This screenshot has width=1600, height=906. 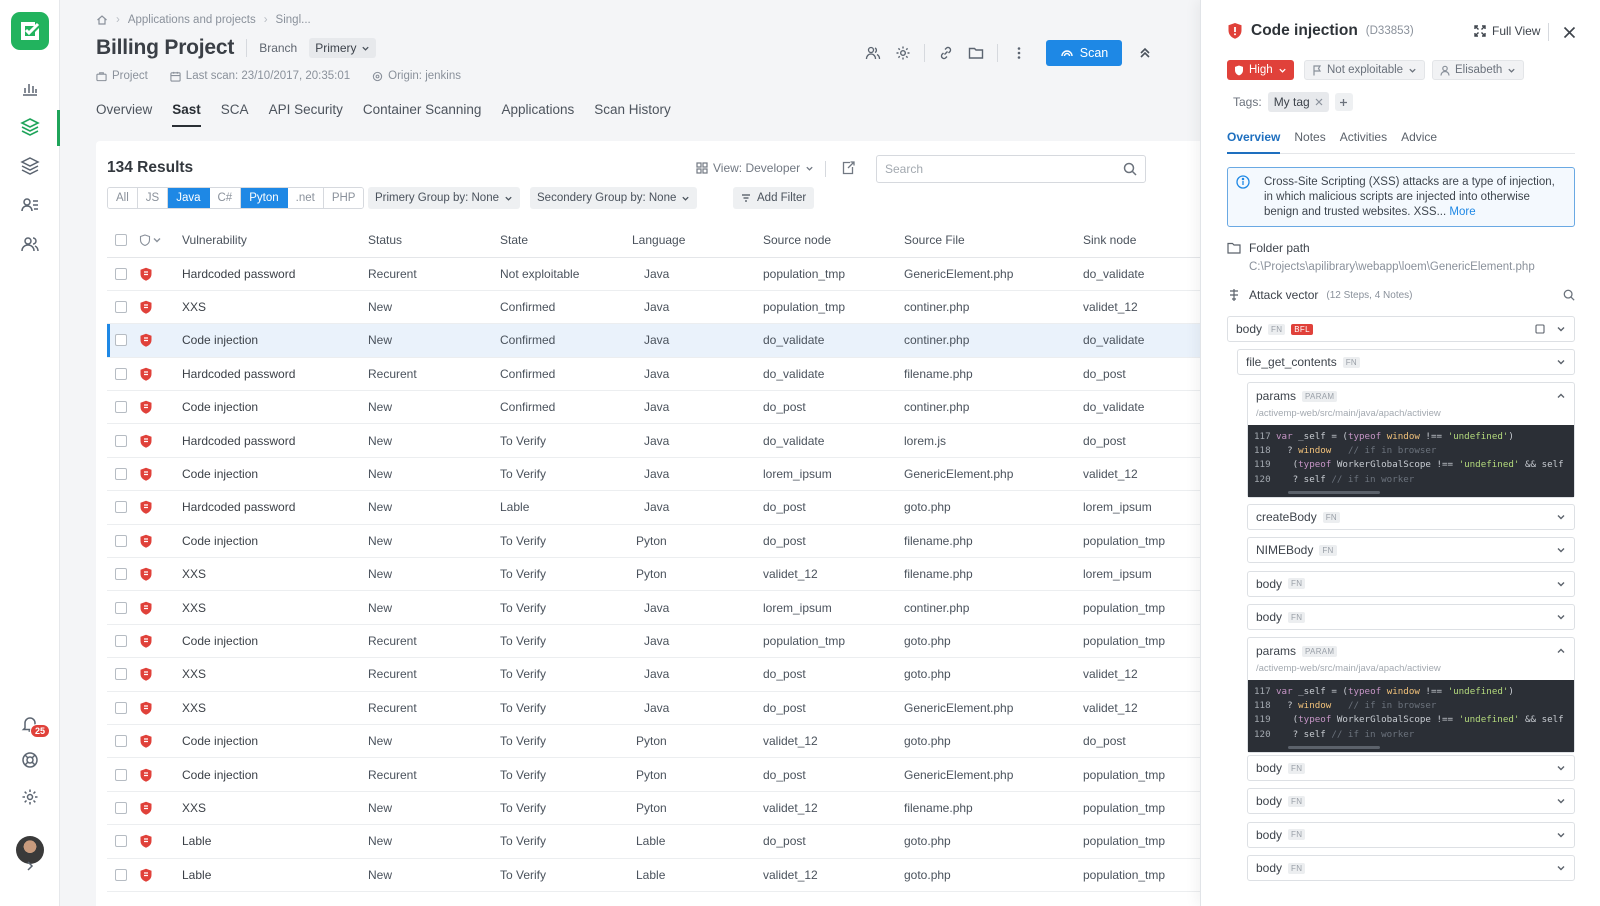 I want to click on language-filter-option: PHP, so click(x=343, y=198).